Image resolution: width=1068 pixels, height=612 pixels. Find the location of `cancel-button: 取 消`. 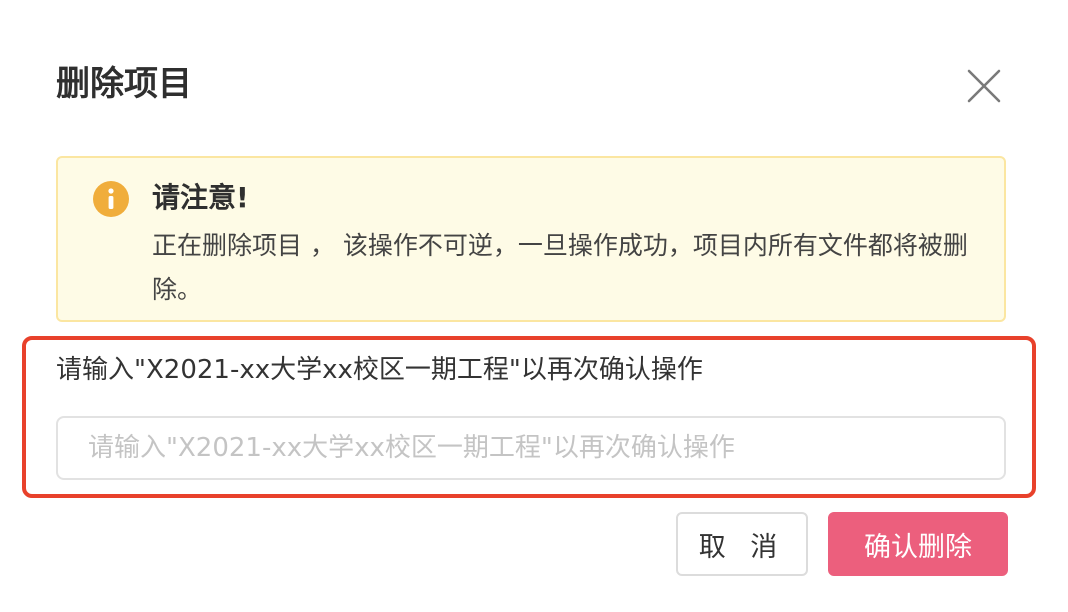

cancel-button: 取 消 is located at coordinates (742, 544).